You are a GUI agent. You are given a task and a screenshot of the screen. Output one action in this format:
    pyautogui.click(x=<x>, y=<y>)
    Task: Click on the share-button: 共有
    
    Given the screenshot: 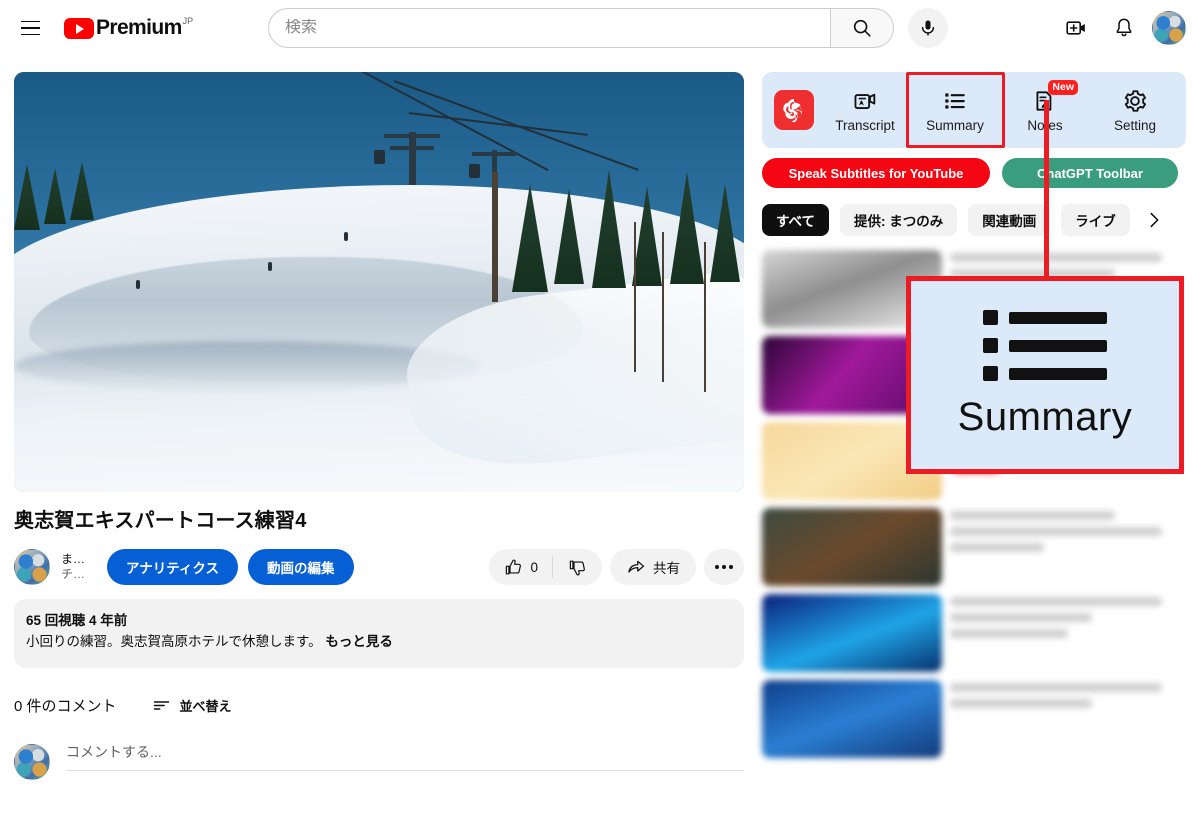 What is the action you would take?
    pyautogui.click(x=653, y=567)
    